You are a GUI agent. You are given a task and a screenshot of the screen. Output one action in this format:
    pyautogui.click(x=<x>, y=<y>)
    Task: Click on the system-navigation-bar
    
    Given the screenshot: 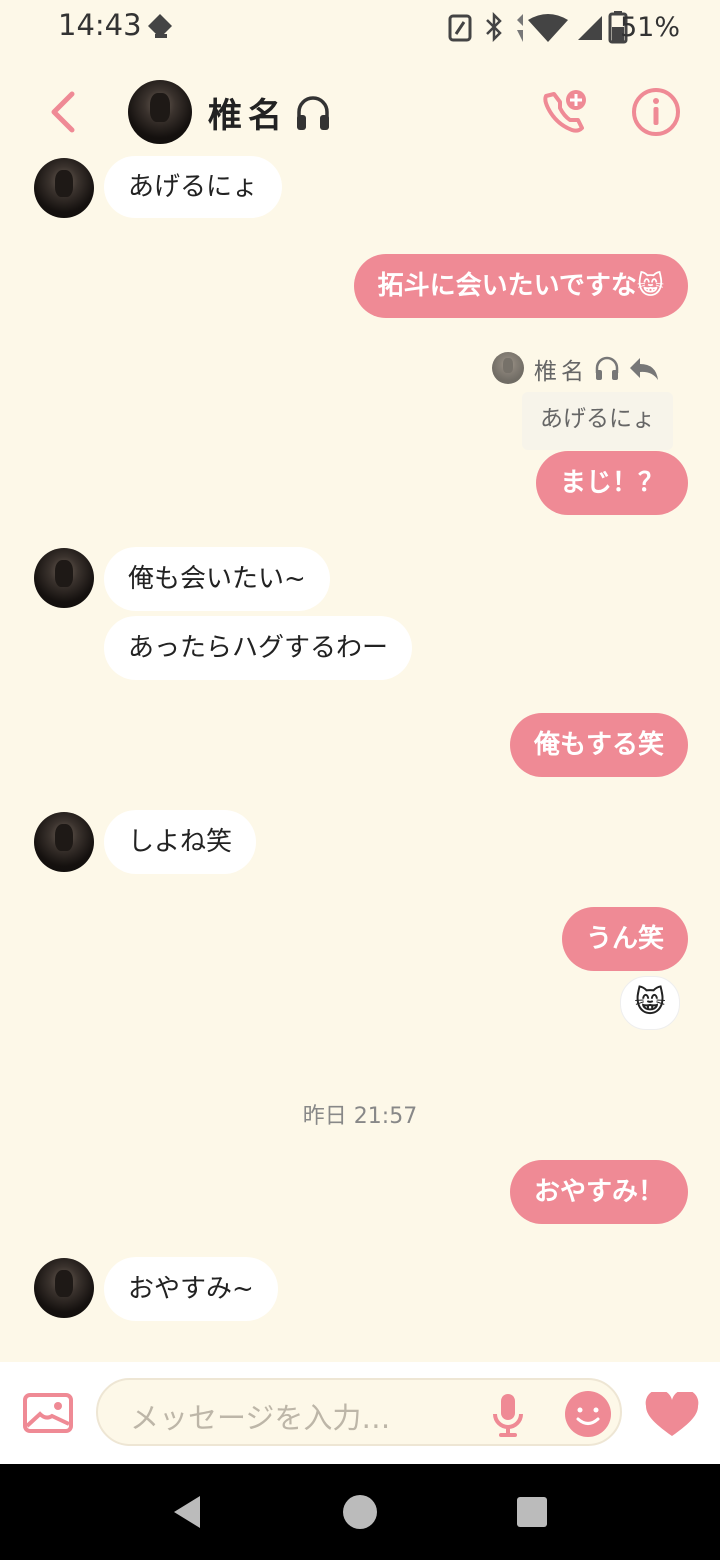 What is the action you would take?
    pyautogui.click(x=360, y=1512)
    